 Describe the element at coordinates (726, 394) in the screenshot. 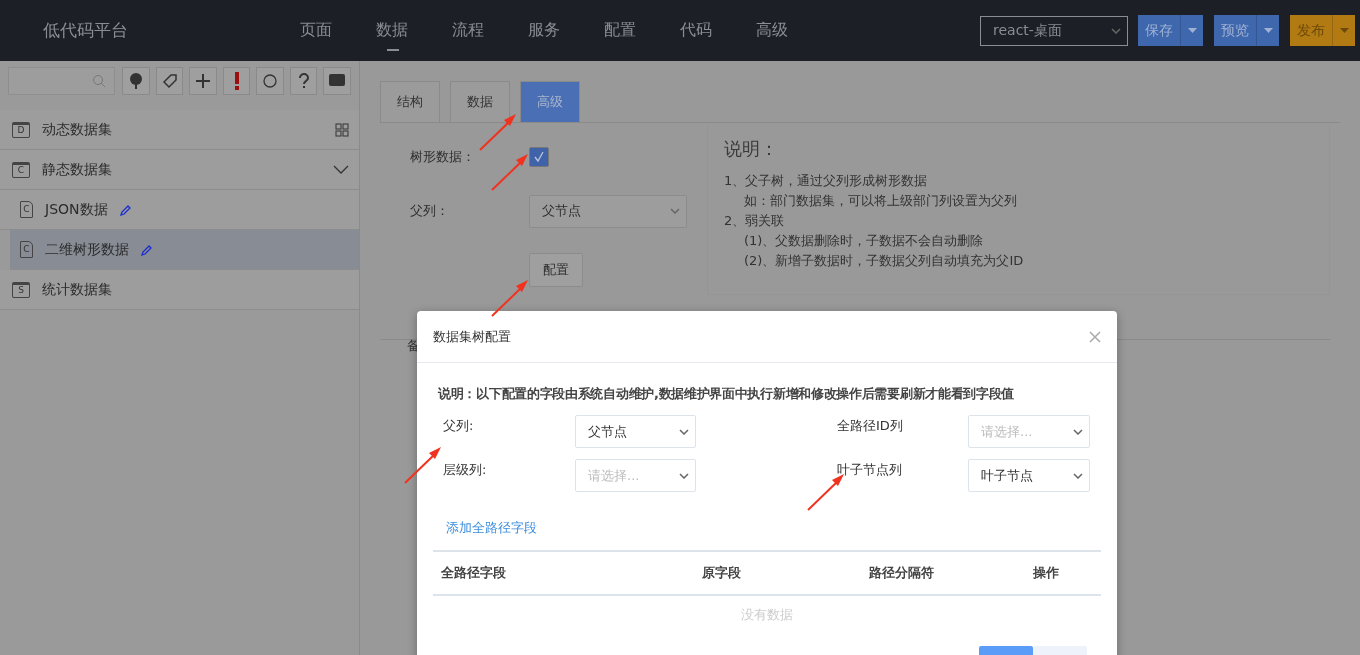

I see `dialog-note: 说明：以下配置的字段由系统自动维护,数据维护界面中执行新增和修改操作后需要刷新才能看到字段值` at that location.